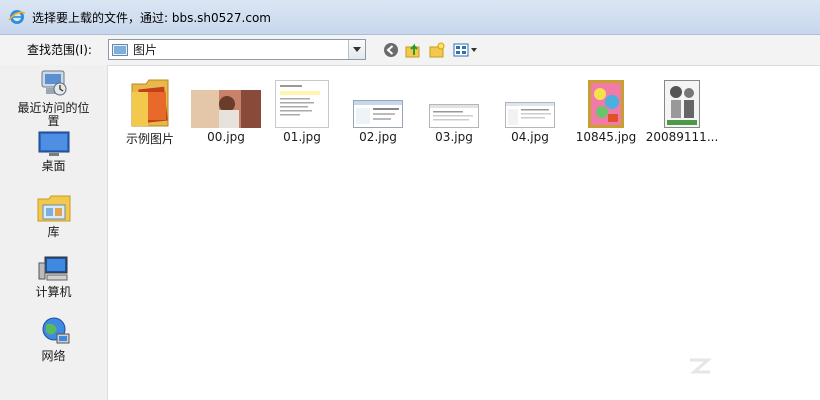 The image size is (820, 400). I want to click on recent-places-icon, so click(53, 83).